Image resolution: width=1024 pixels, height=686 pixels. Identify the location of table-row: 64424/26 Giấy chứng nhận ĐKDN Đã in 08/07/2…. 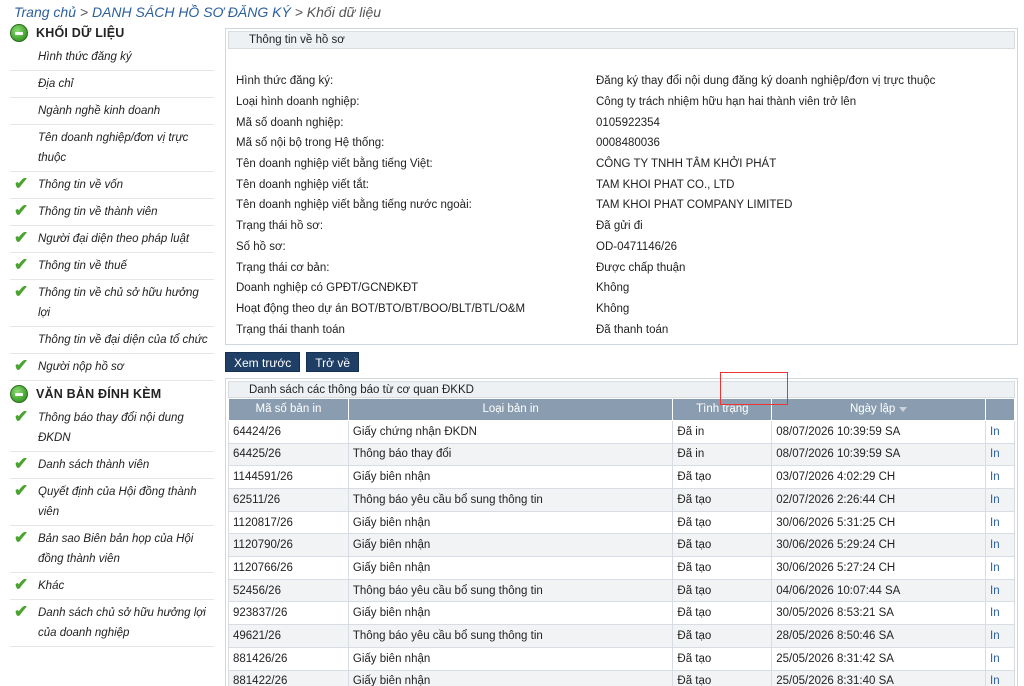
(621, 431).